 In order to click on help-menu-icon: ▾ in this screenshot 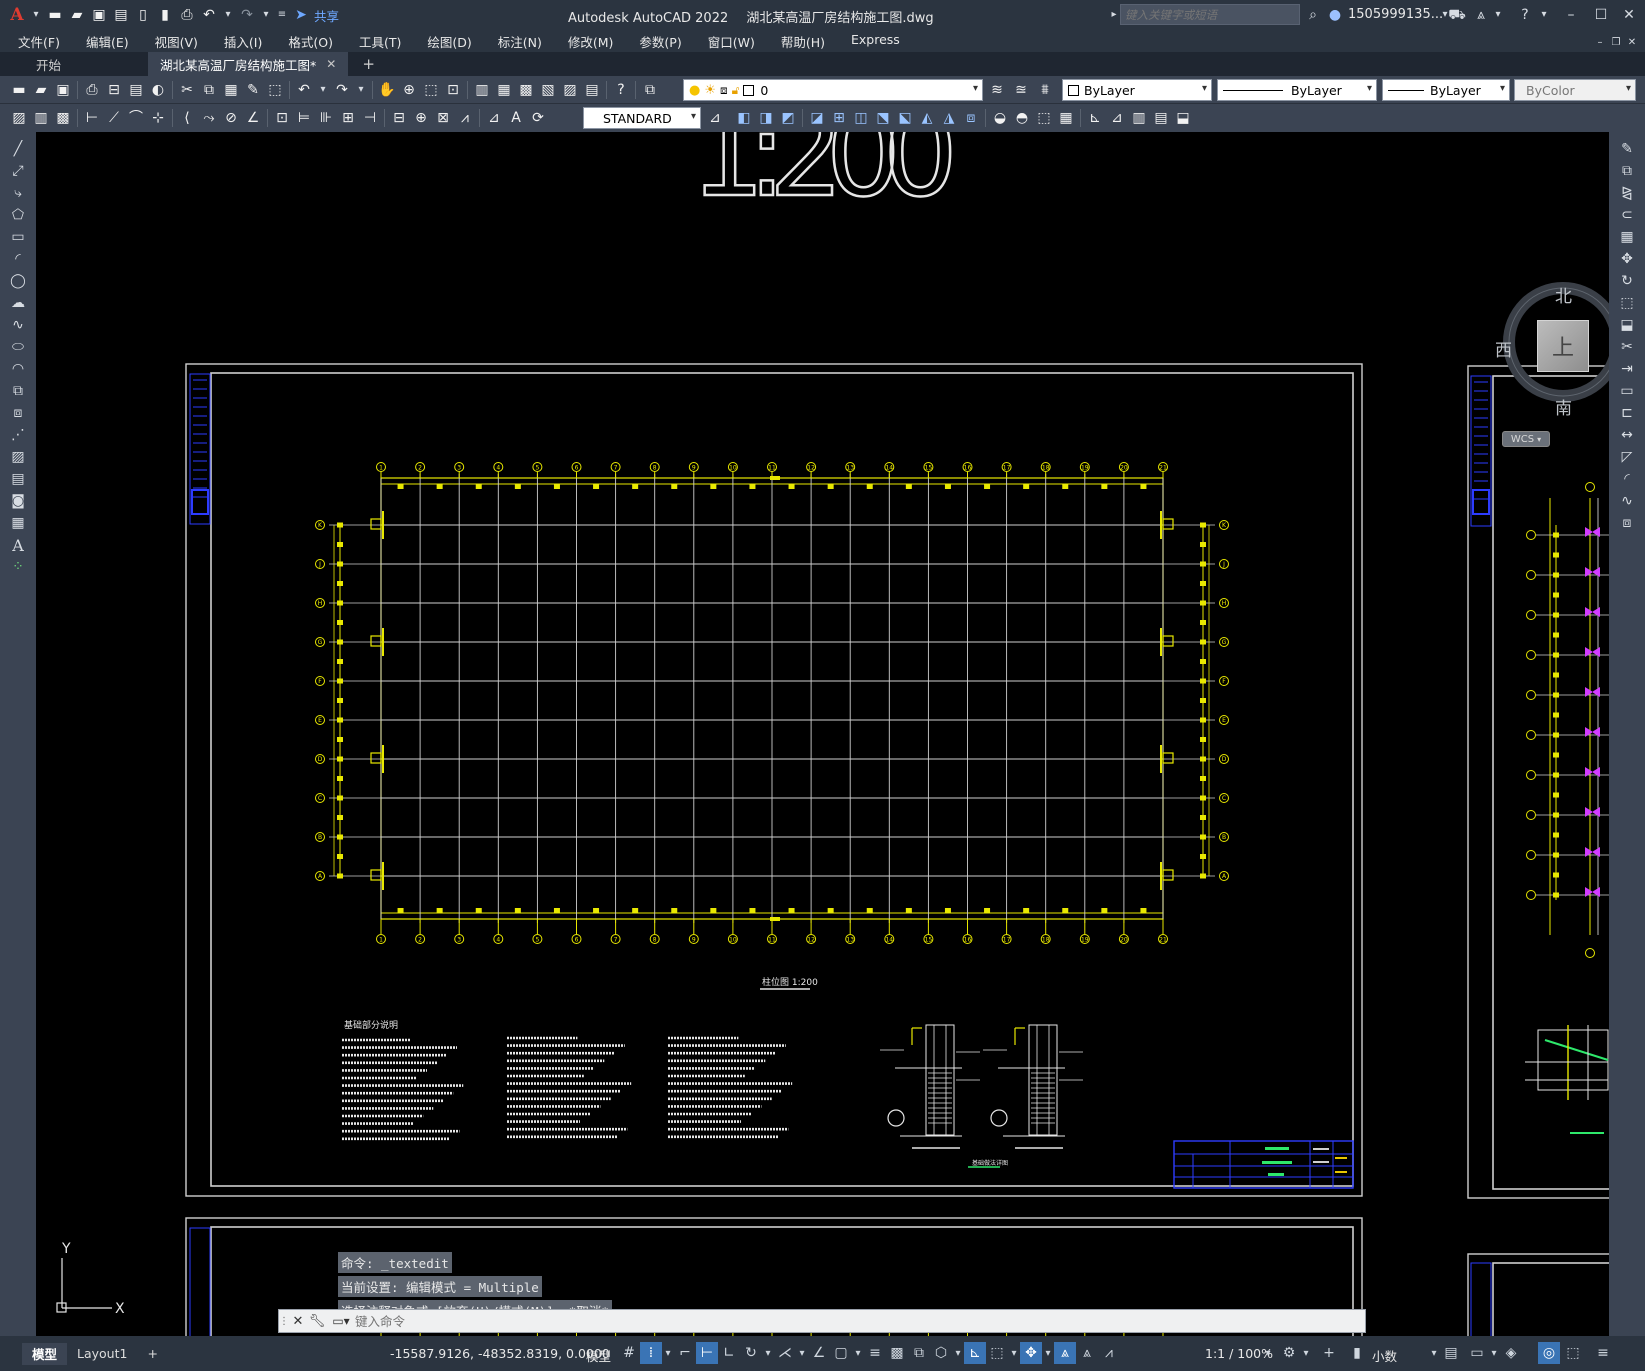, I will do `click(1544, 15)`.